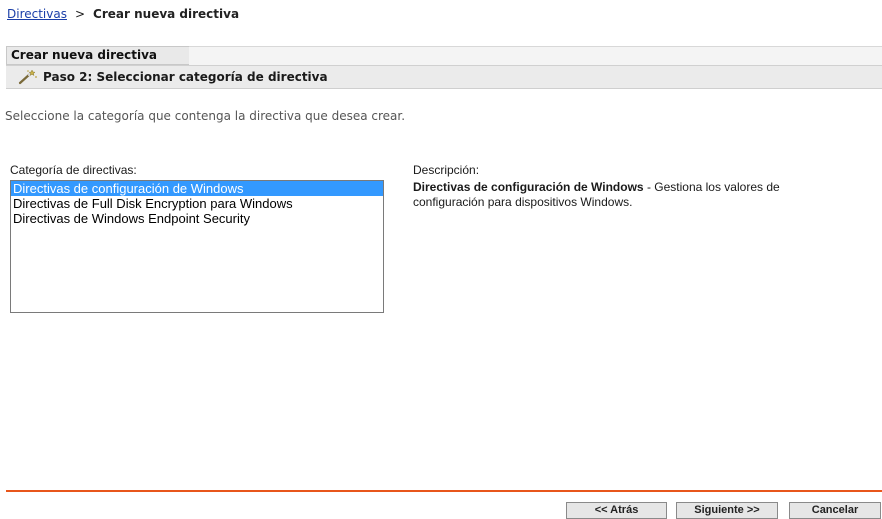  What do you see at coordinates (37, 14) in the screenshot?
I see `breadcrumb-link-directivas: Directivas` at bounding box center [37, 14].